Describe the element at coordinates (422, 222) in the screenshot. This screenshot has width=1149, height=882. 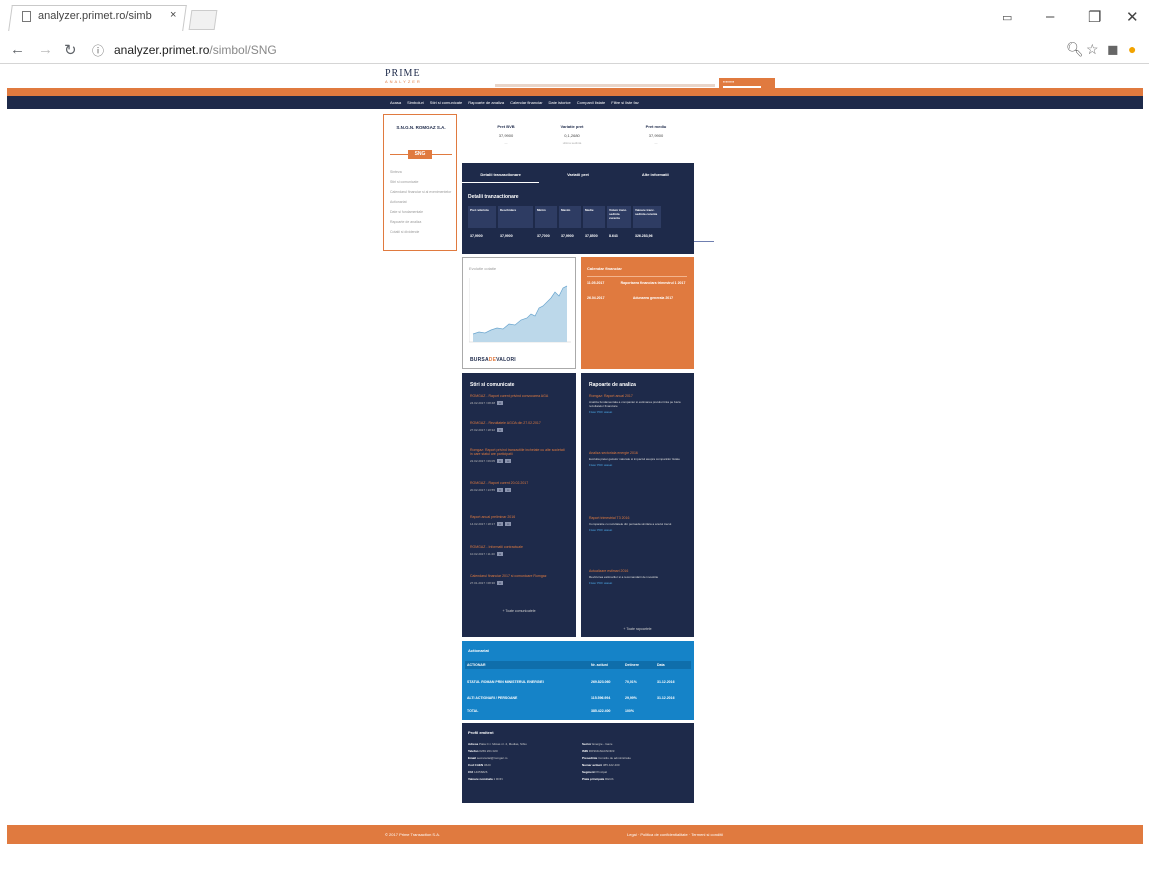
I see `company-menu-item: Rapoarte de analiza` at that location.